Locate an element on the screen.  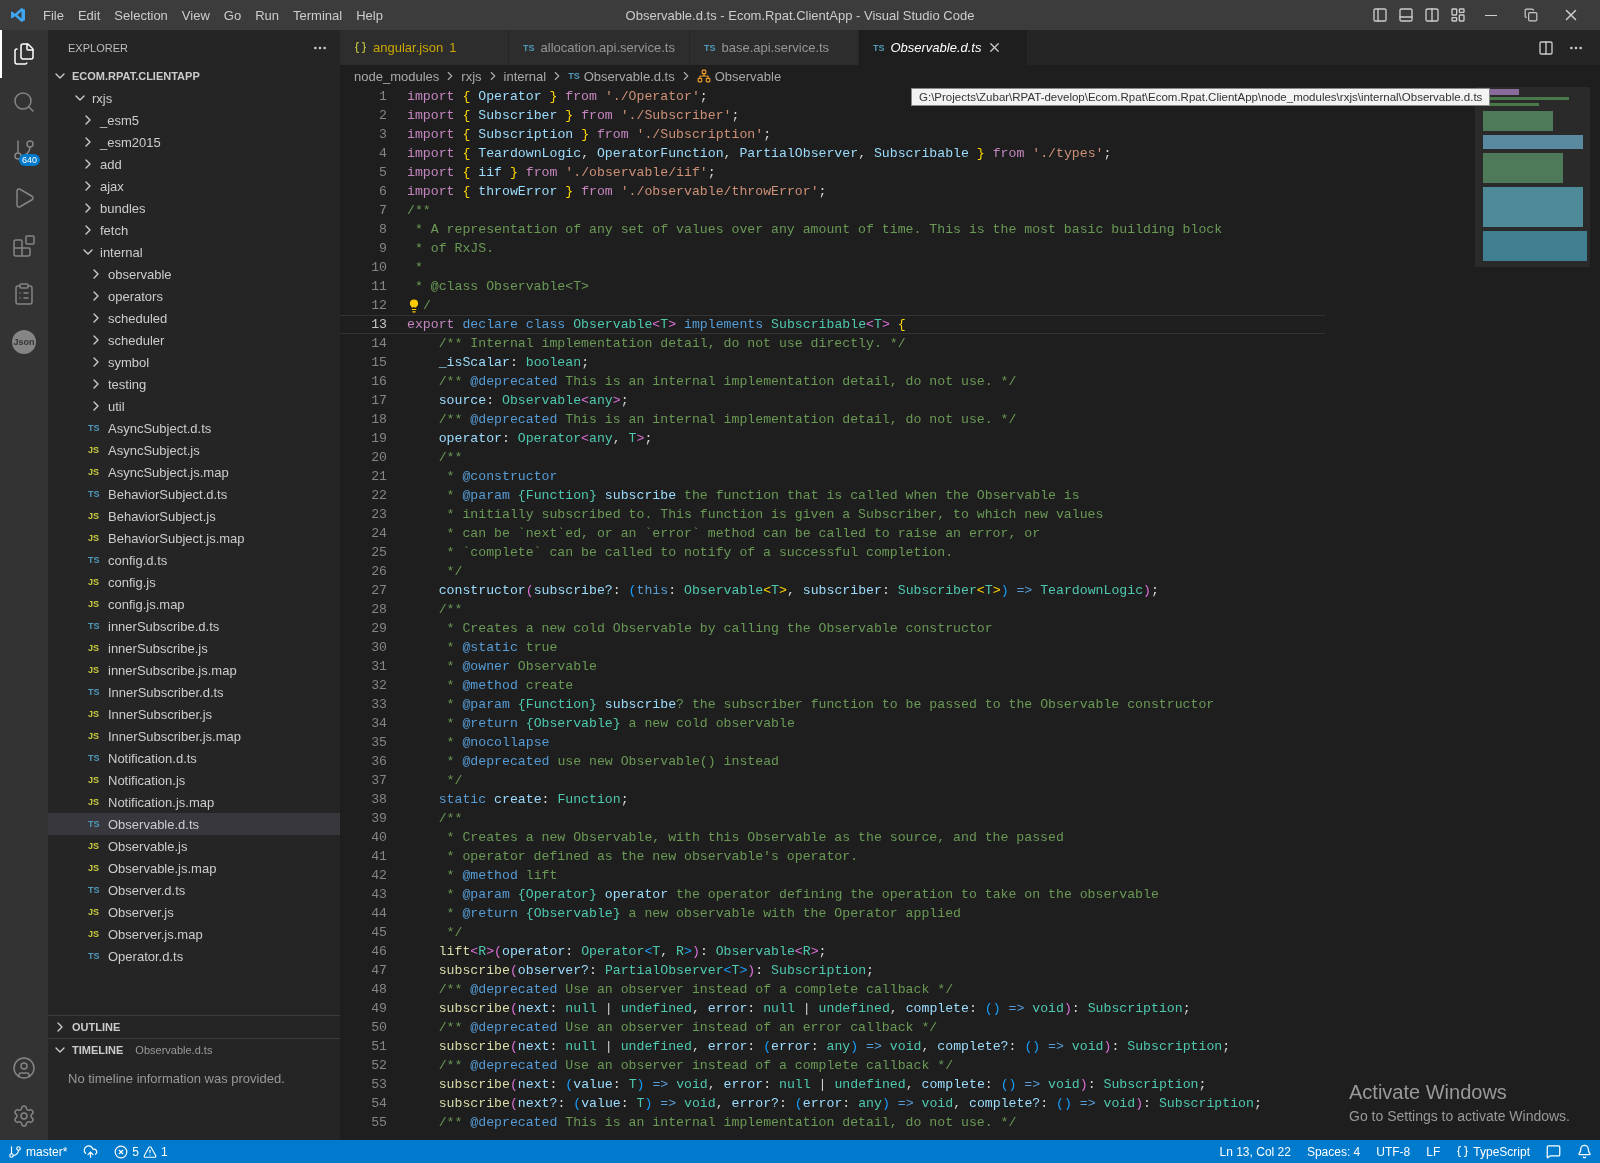
problems-status: 5 1 is located at coordinates (141, 1151).